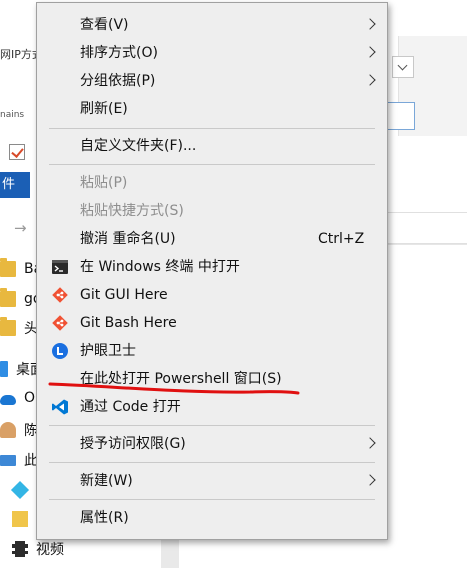  What do you see at coordinates (4, 369) in the screenshot?
I see `desktop-icon` at bounding box center [4, 369].